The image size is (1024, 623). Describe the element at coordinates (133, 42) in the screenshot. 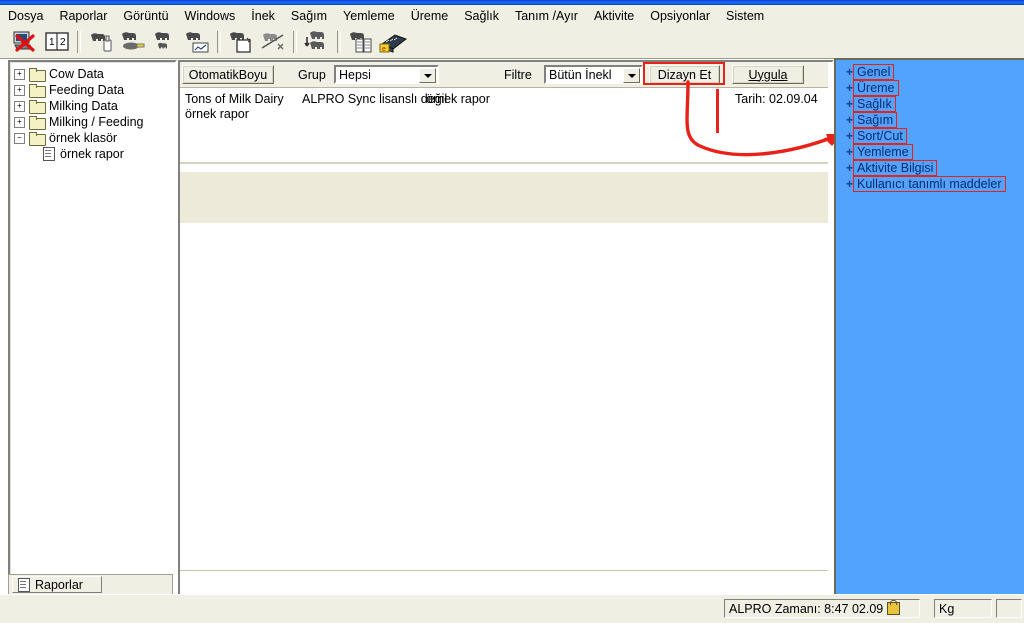

I see `cow-feed-icon` at that location.